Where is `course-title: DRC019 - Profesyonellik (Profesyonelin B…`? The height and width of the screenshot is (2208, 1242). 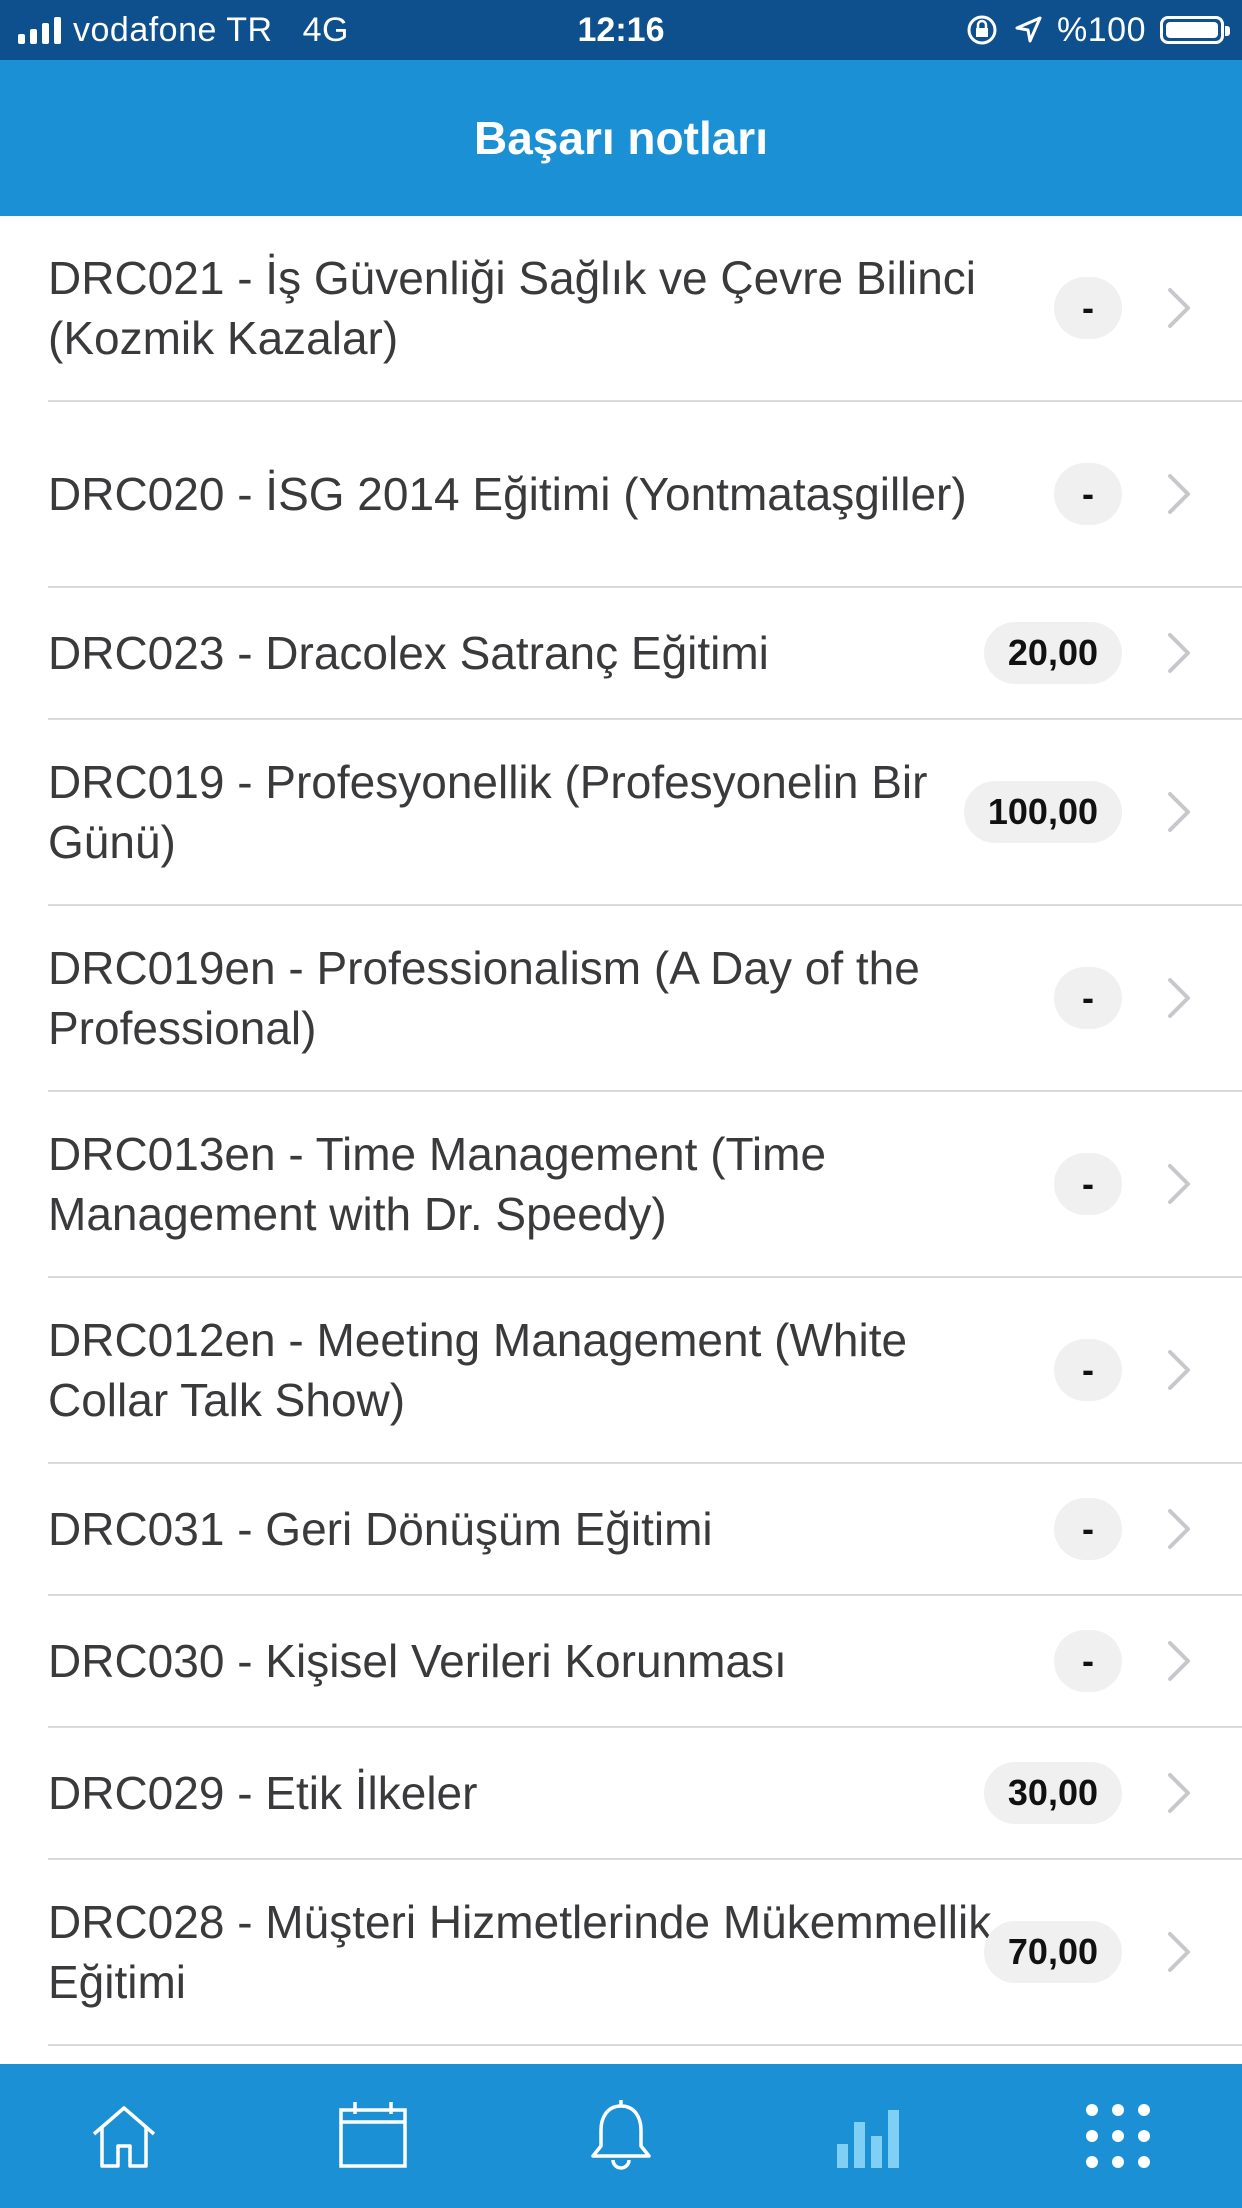 course-title: DRC019 - Profesyonellik (Profesyonelin B… is located at coordinates (488, 812).